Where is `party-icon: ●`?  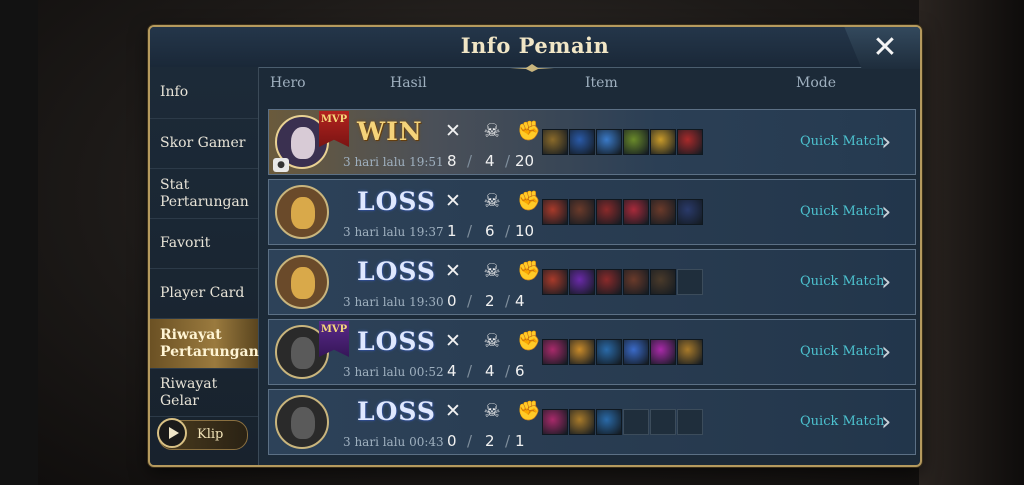 party-icon: ● is located at coordinates (281, 165).